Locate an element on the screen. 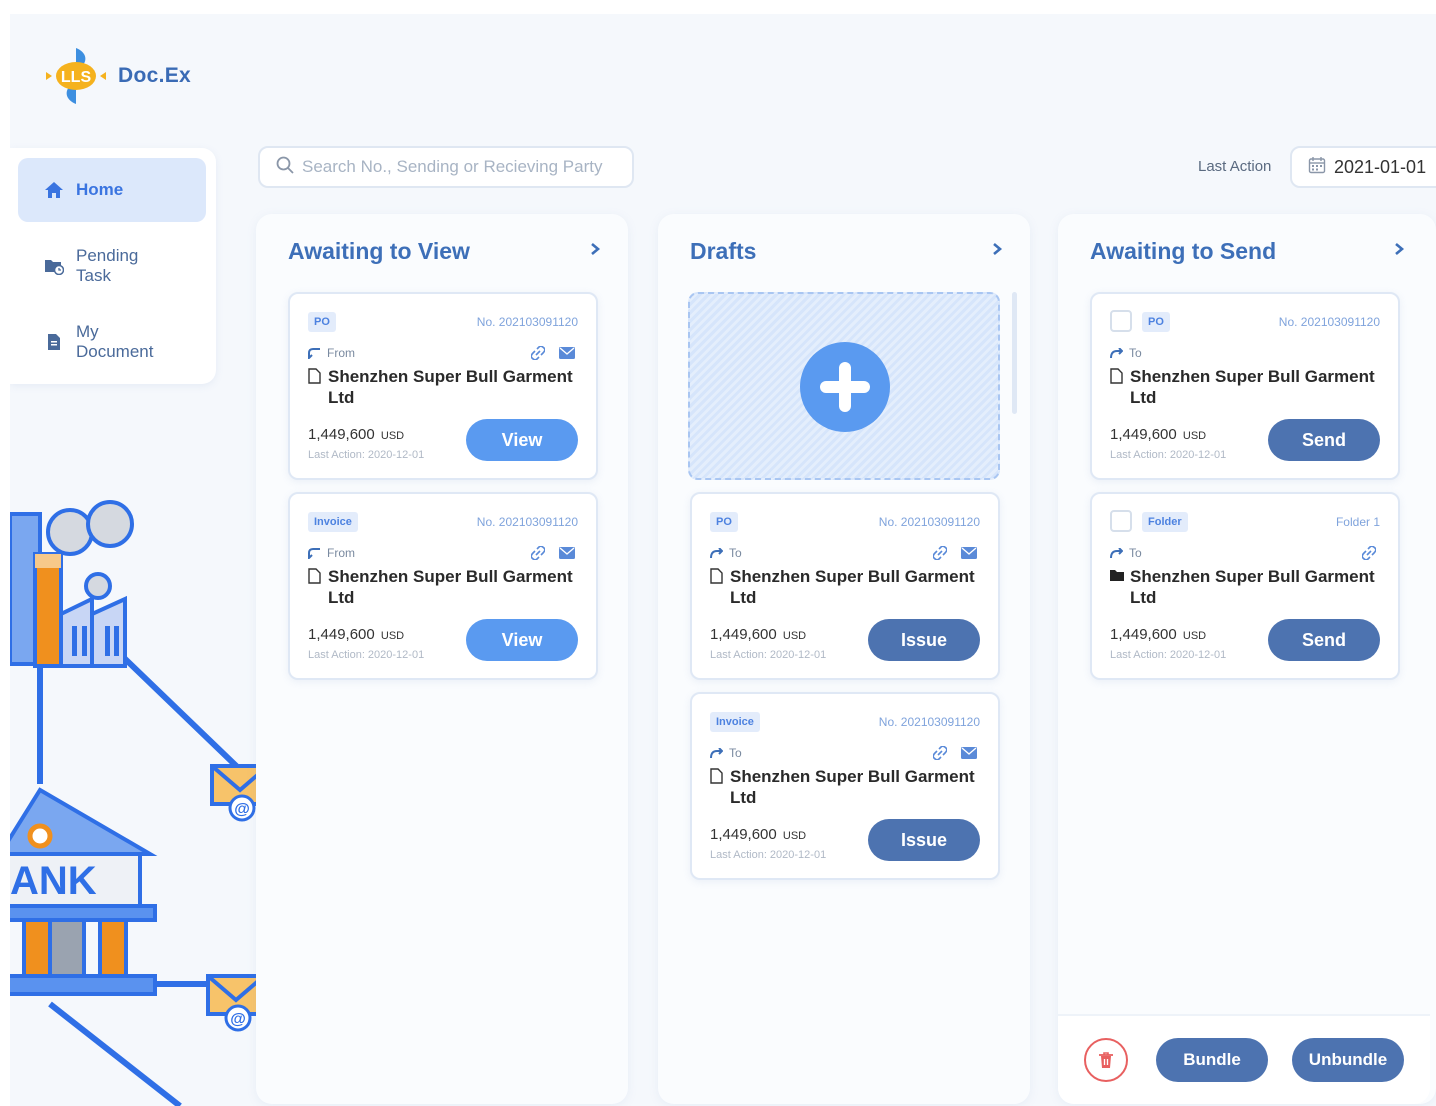  currency: USD is located at coordinates (392, 436).